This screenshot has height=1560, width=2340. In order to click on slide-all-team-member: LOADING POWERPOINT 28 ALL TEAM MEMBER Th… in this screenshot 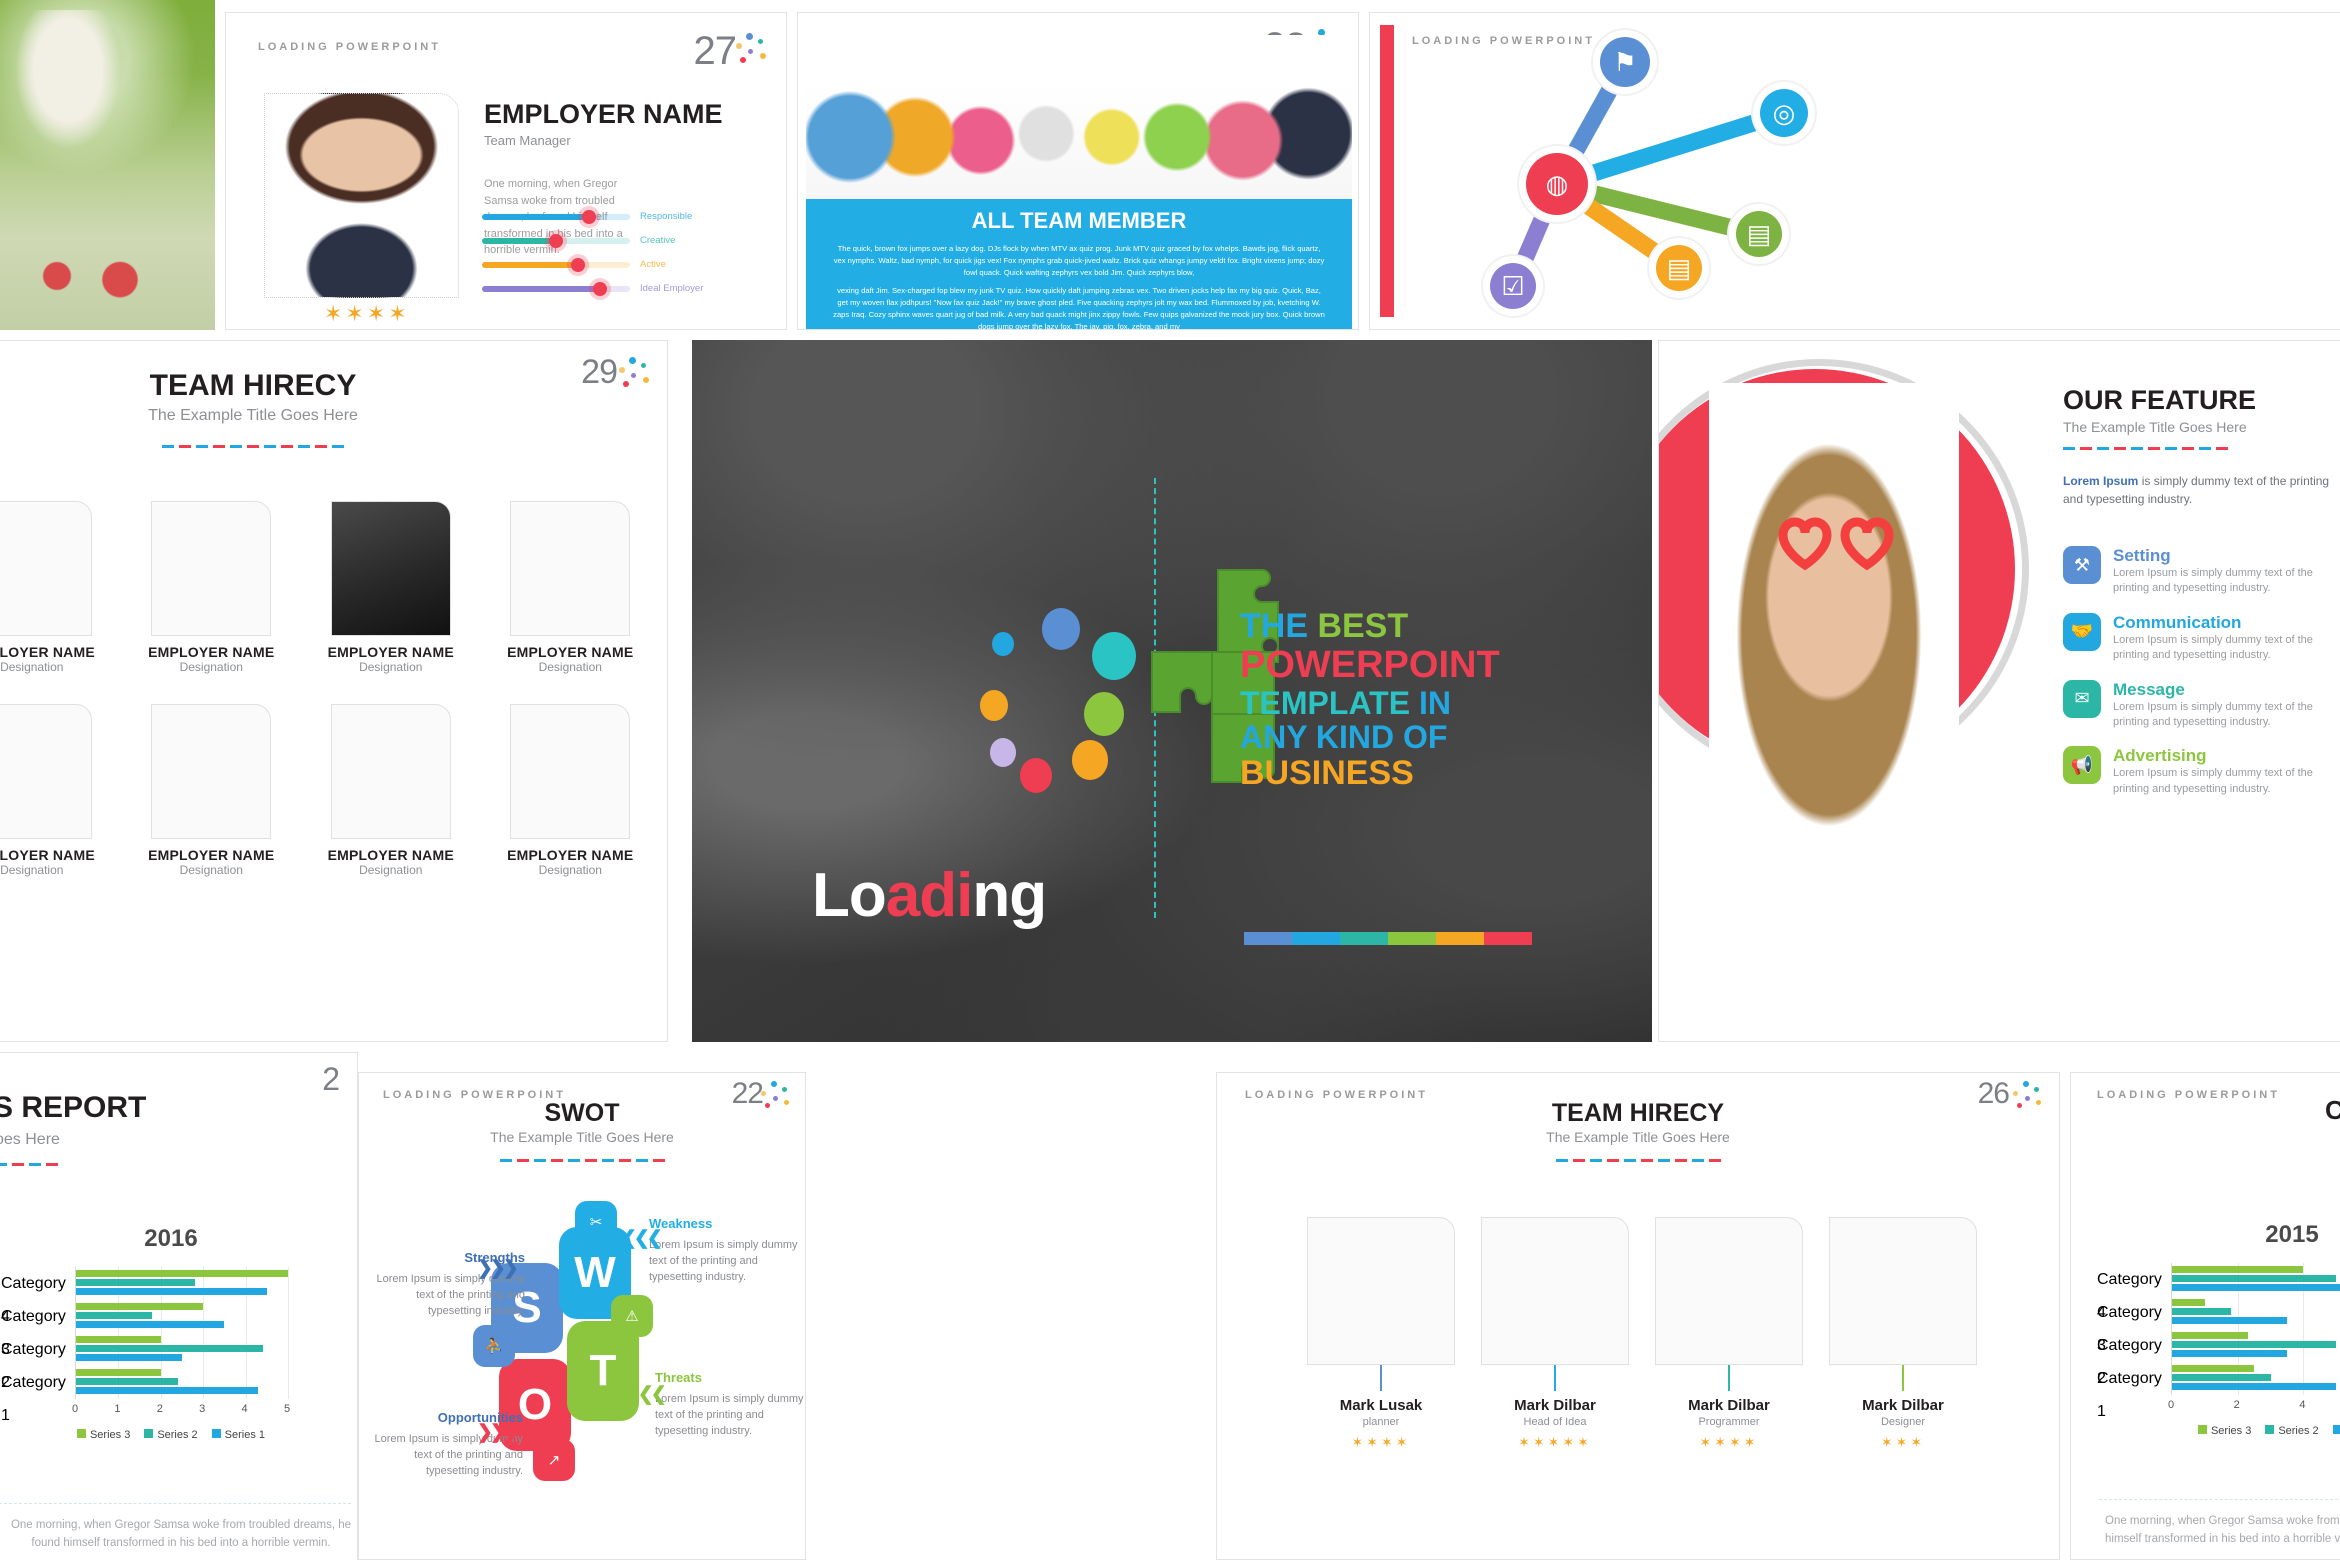, I will do `click(1078, 171)`.